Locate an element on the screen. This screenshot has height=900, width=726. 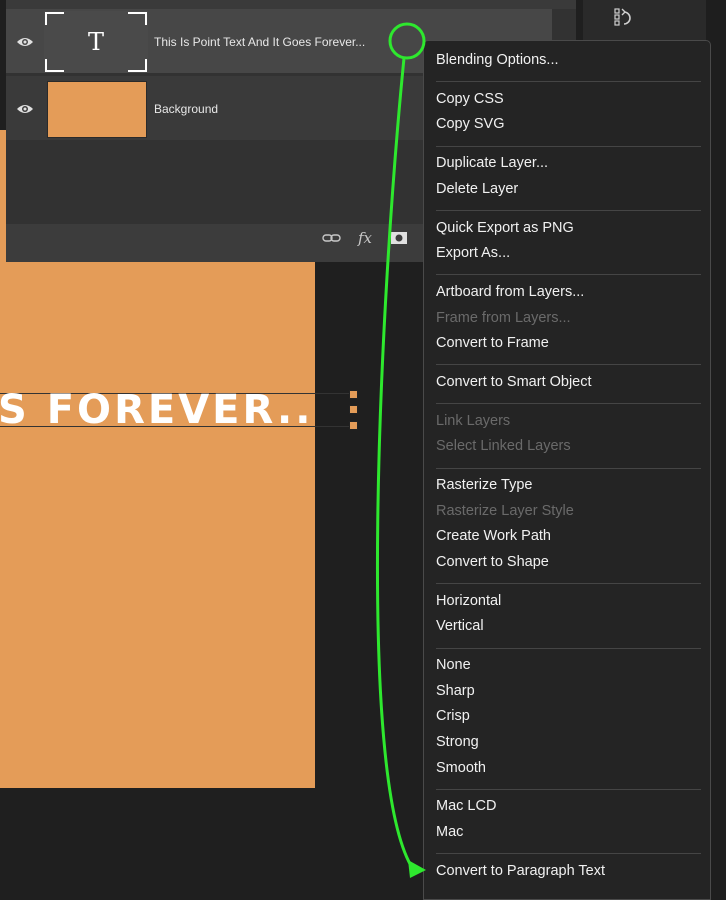
annotation-arrow-path is located at coordinates (395, 463).